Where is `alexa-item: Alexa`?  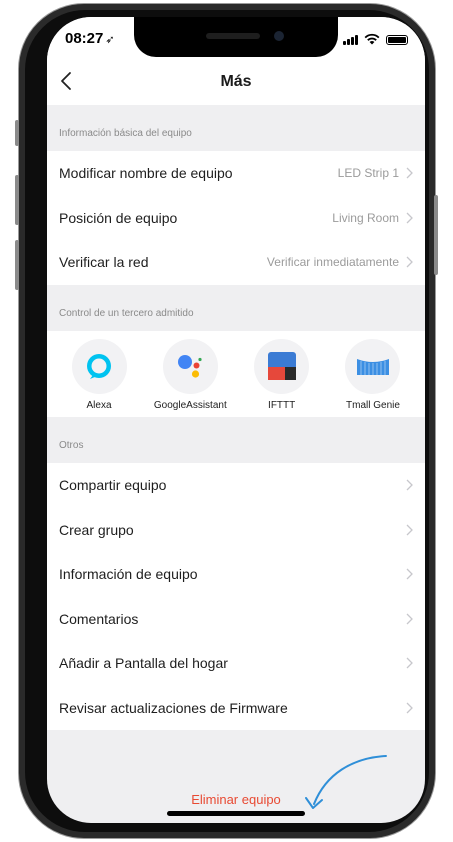
alexa-item: Alexa is located at coordinates (99, 373).